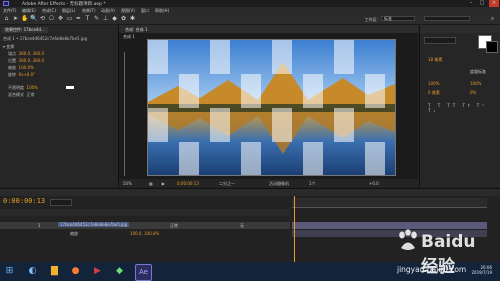 This screenshot has height=281, width=500. I want to click on hand-tool-icon: ✋, so click(24, 18).